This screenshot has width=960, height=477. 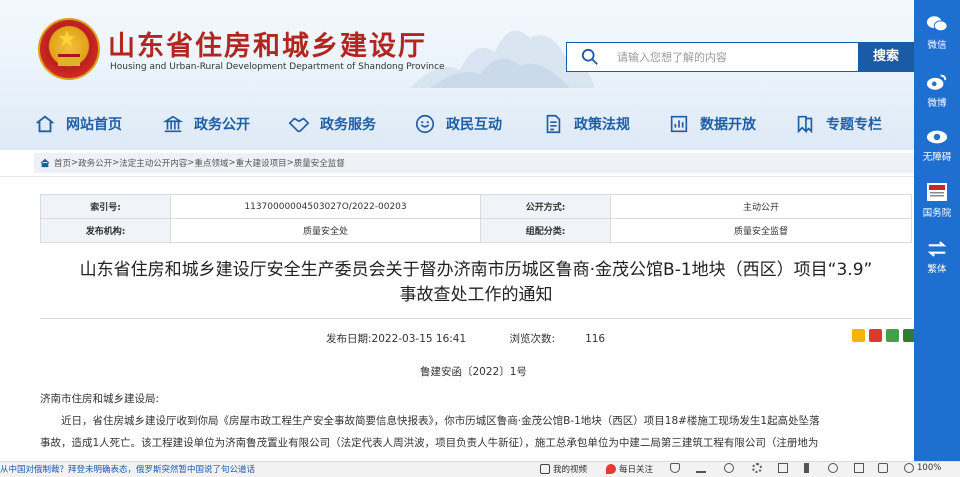 What do you see at coordinates (636, 469) in the screenshot?
I see `status-daily-label: 每日关注` at bounding box center [636, 469].